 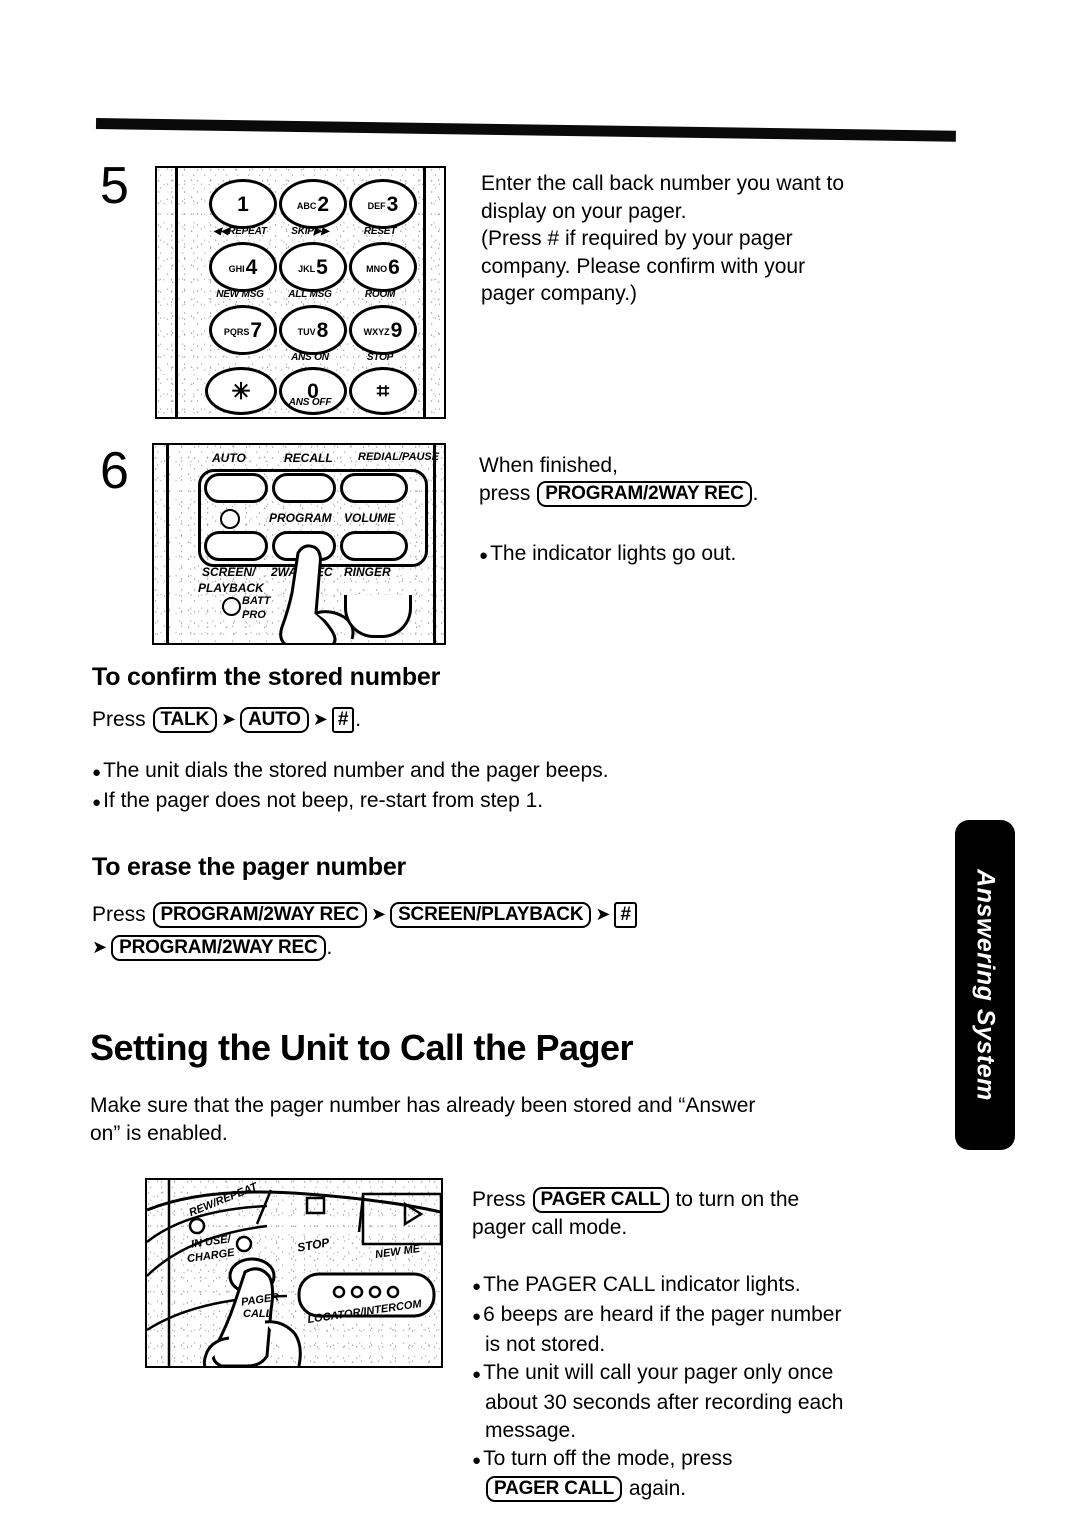 I want to click on key-8: TUV 8, so click(x=313, y=330).